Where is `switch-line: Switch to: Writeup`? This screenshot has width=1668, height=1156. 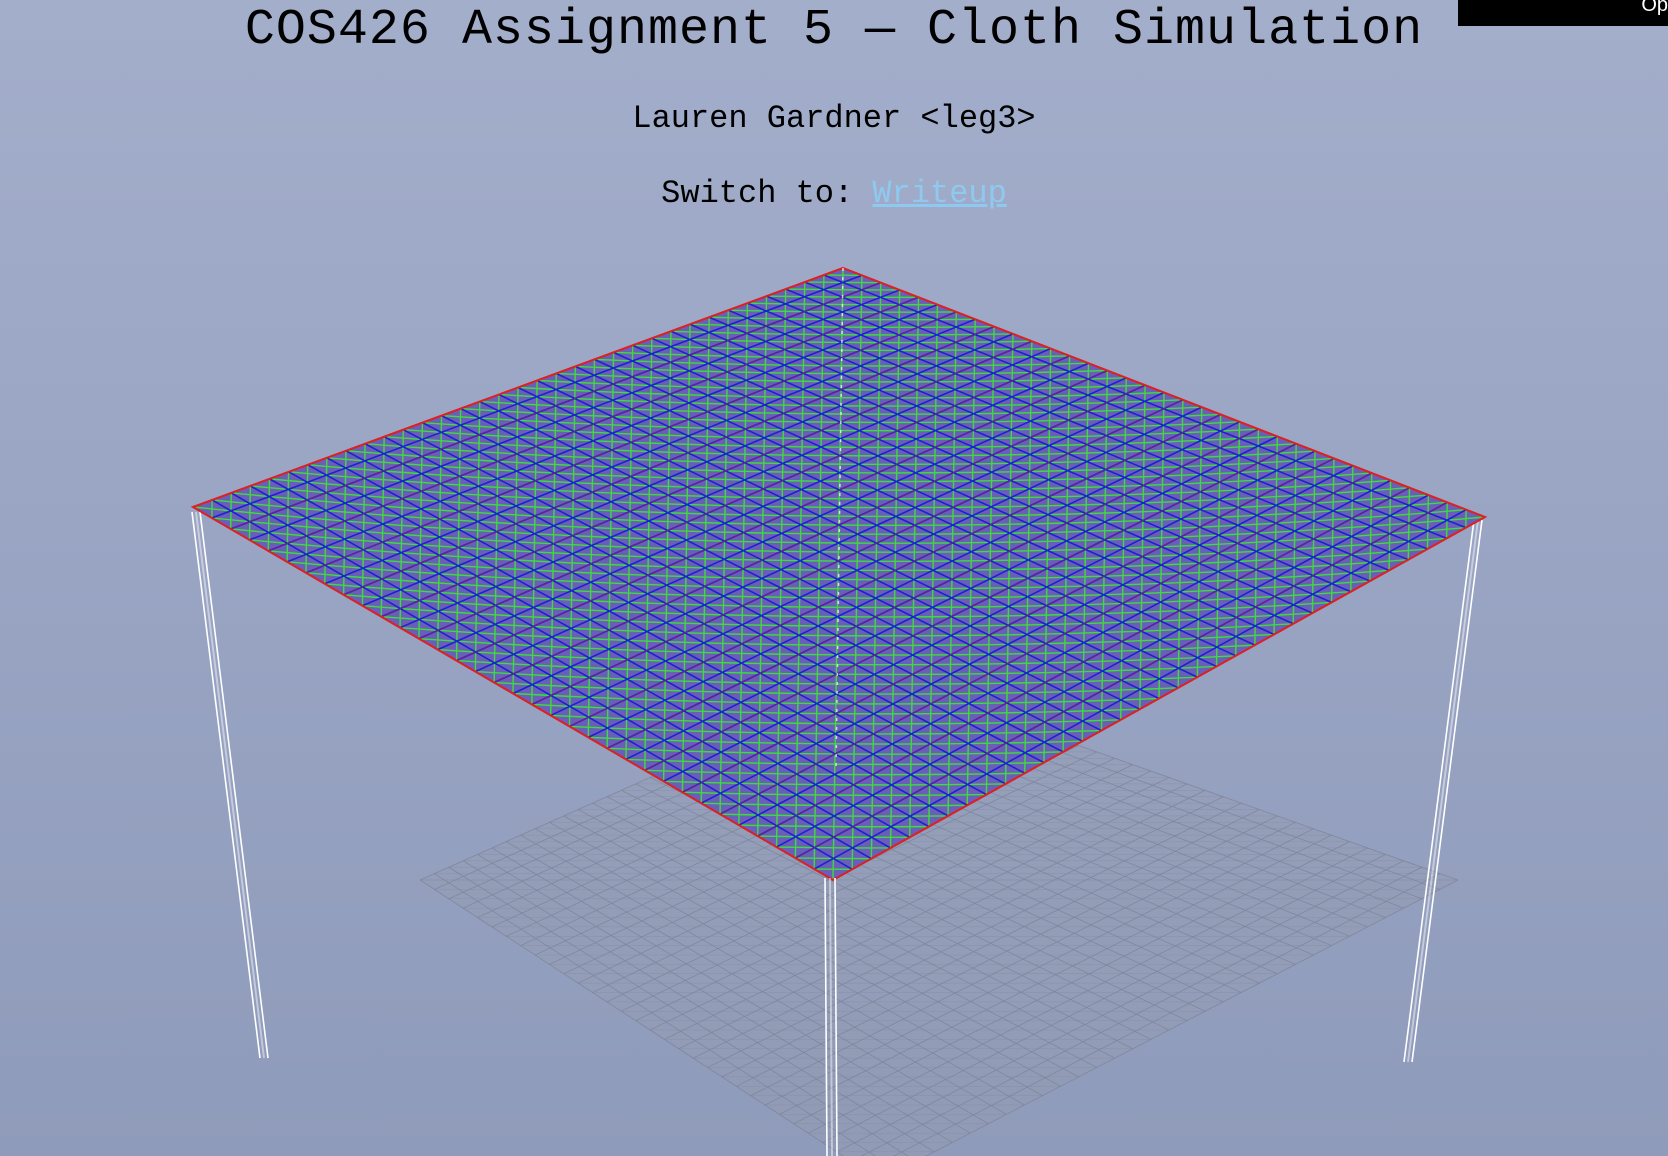 switch-line: Switch to: Writeup is located at coordinates (834, 193).